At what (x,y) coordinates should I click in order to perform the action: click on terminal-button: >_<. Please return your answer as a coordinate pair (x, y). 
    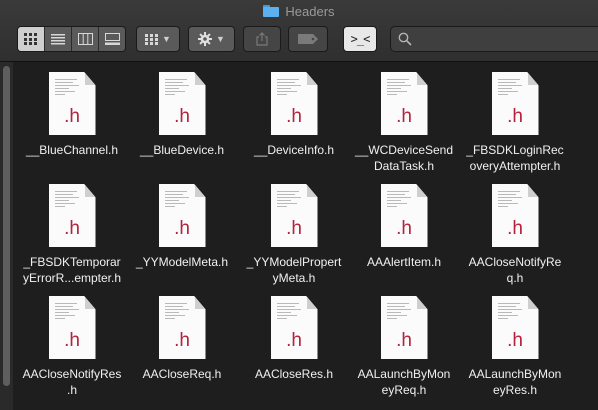
    Looking at the image, I should click on (360, 39).